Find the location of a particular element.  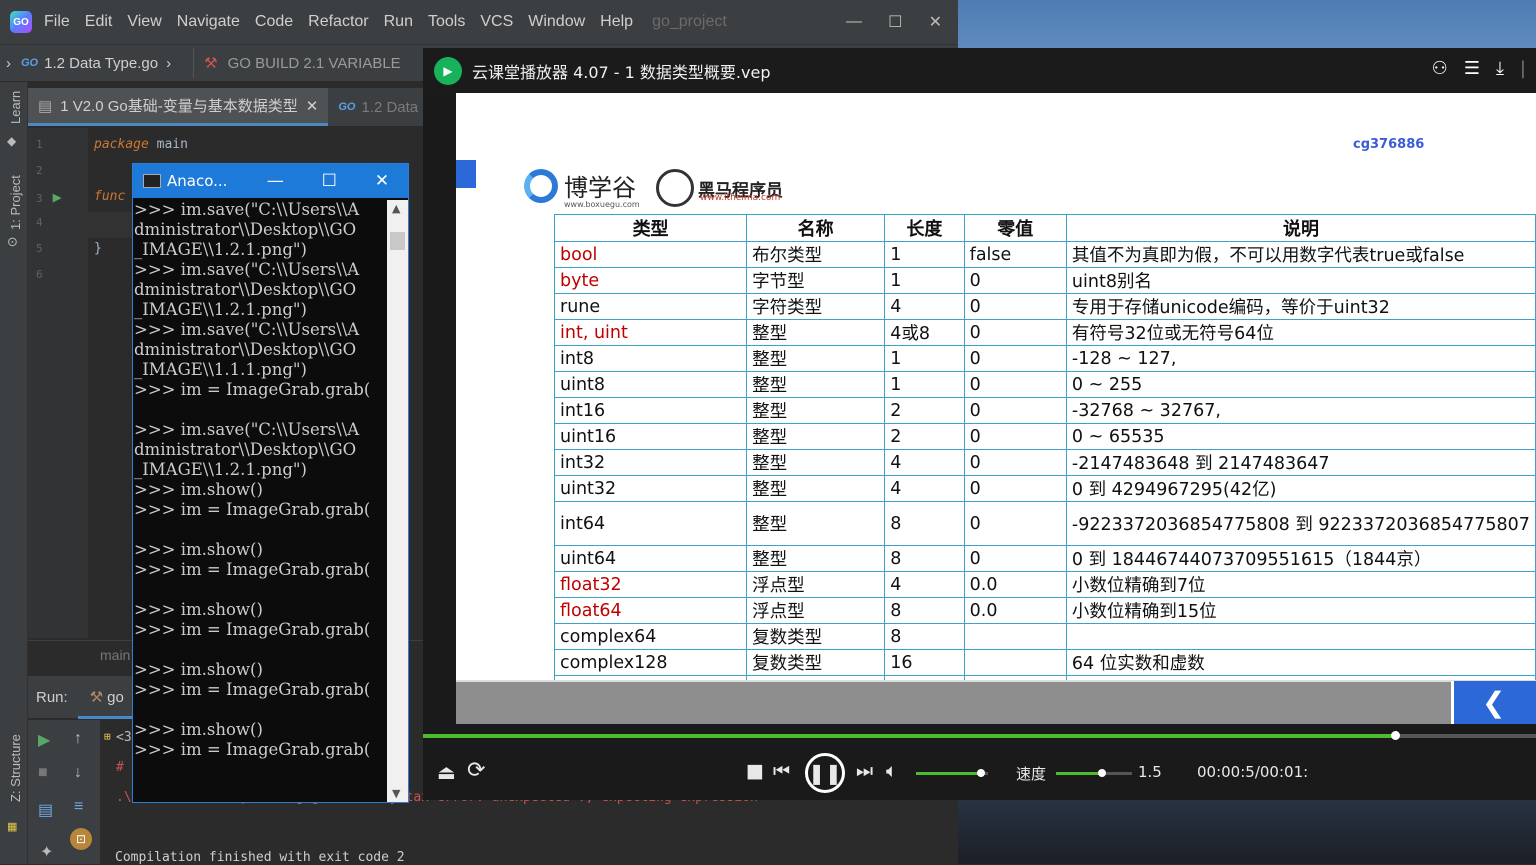

menu-help: Help is located at coordinates (616, 22).